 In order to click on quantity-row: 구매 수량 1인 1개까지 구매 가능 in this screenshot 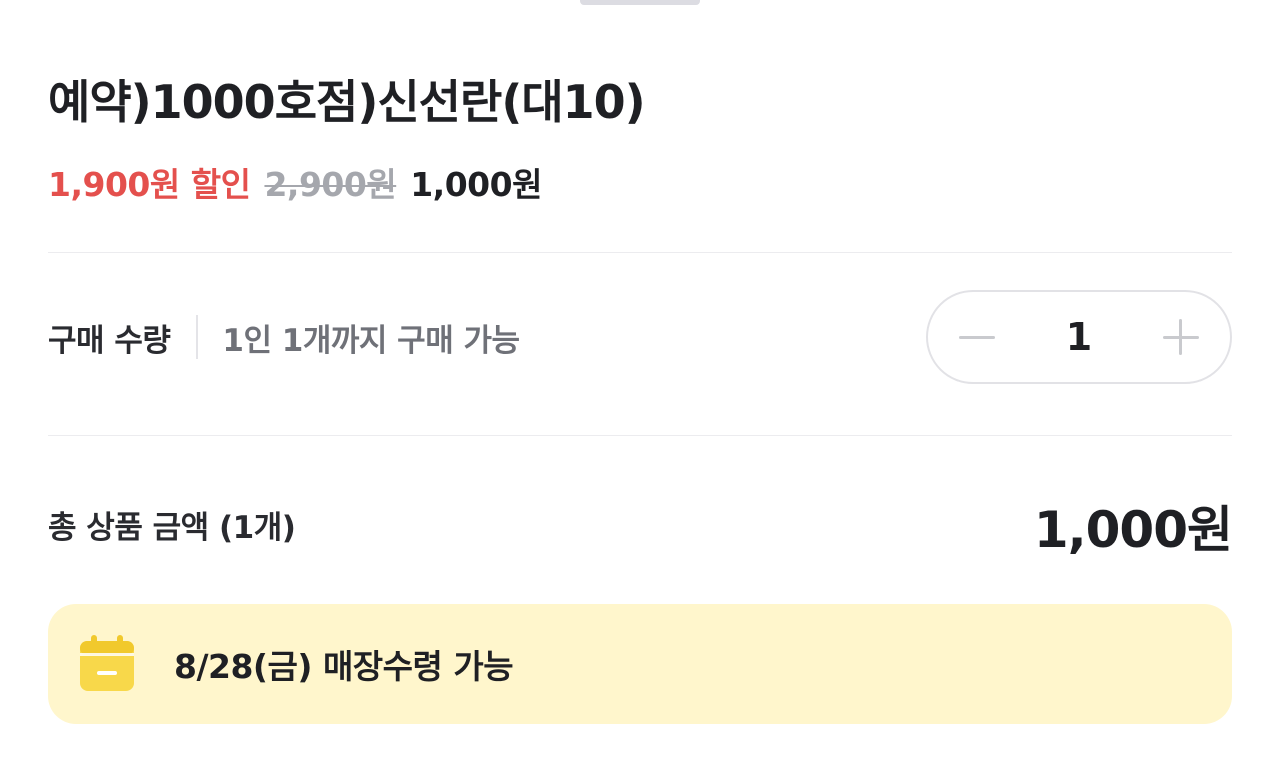, I will do `click(284, 337)`.